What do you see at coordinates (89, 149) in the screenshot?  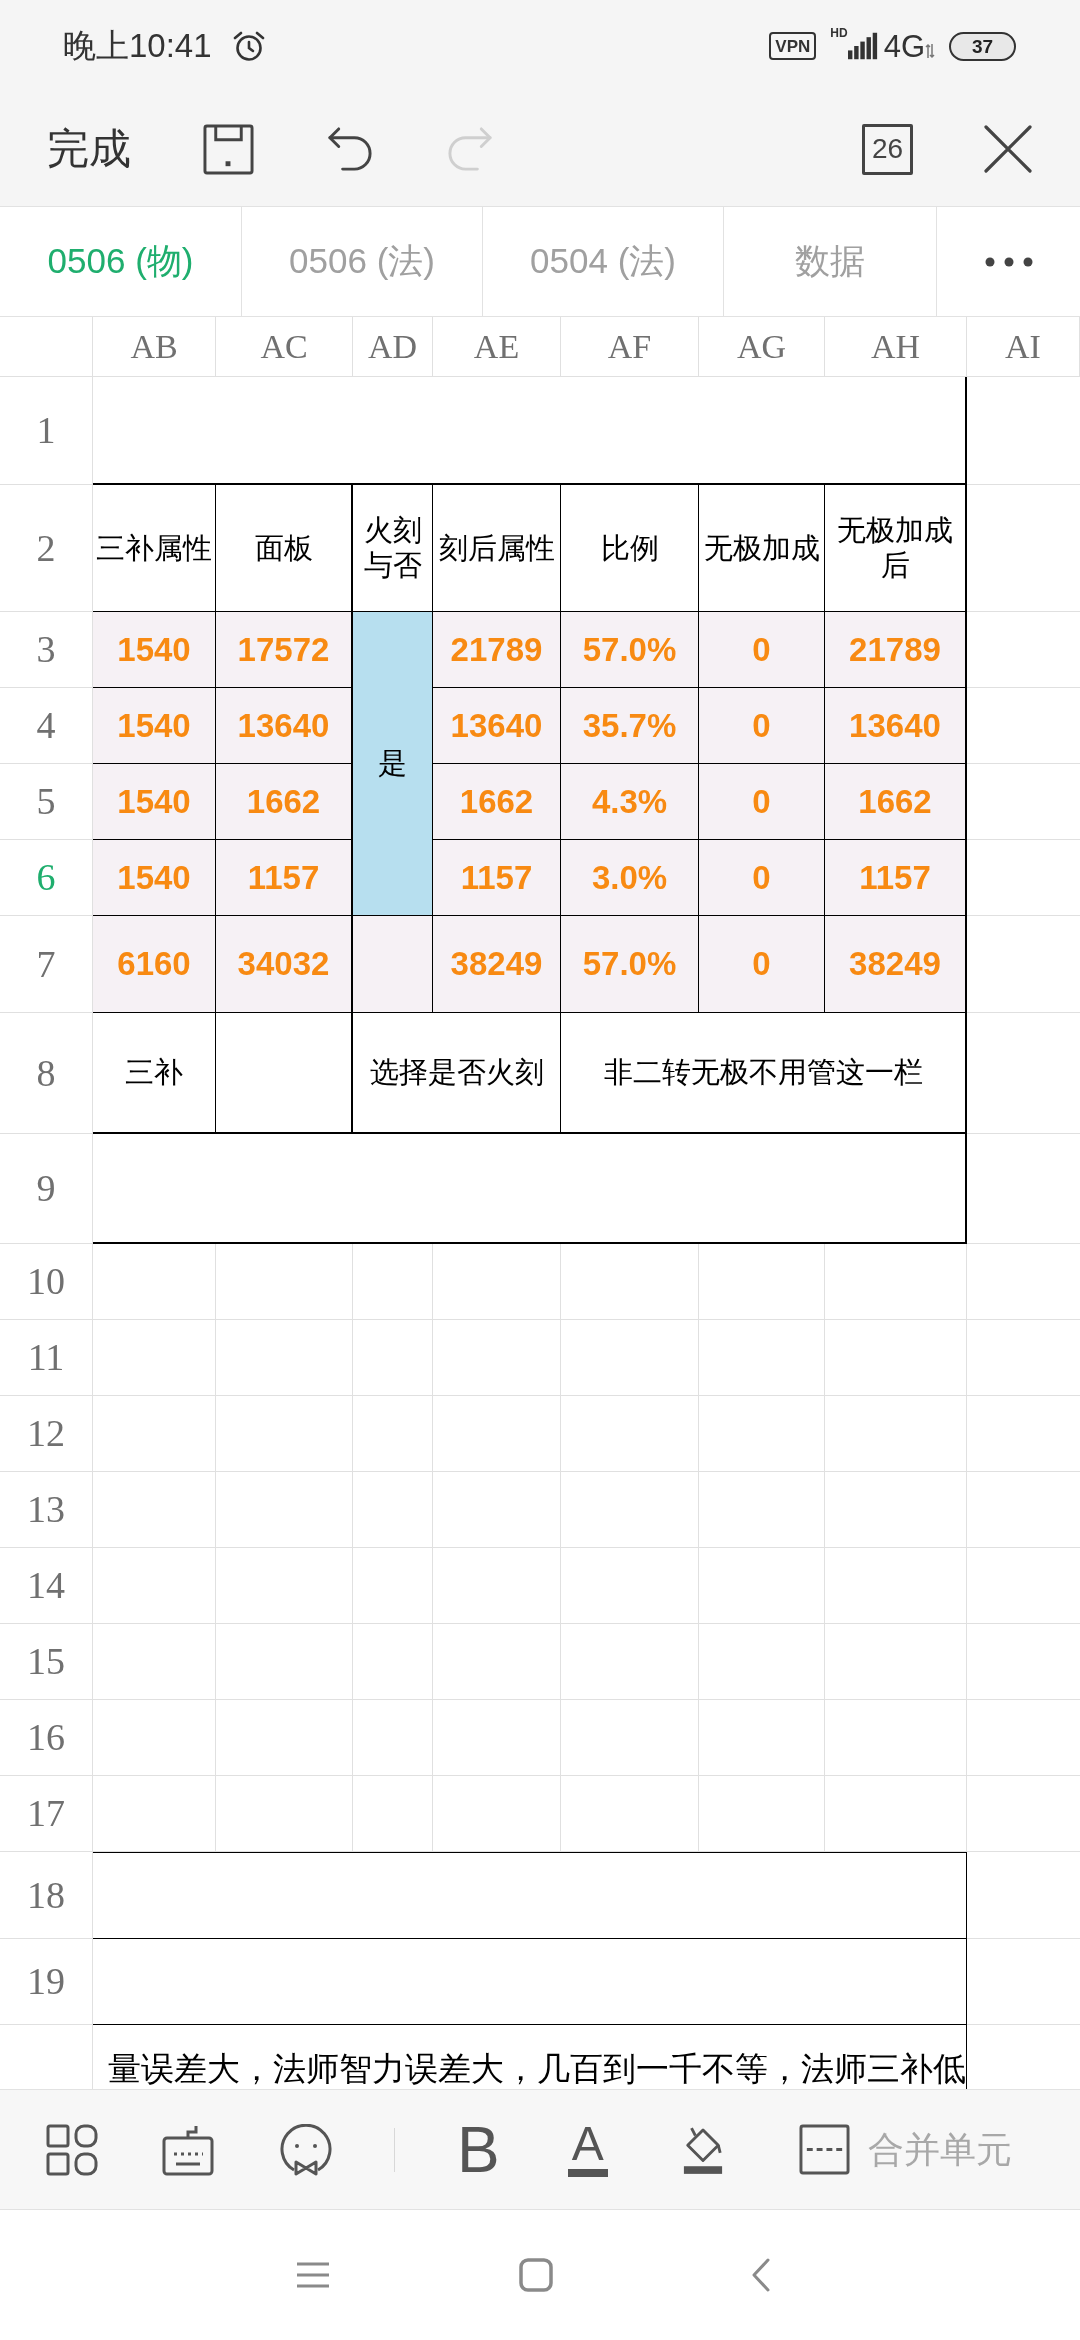 I see `done-button: 完成` at bounding box center [89, 149].